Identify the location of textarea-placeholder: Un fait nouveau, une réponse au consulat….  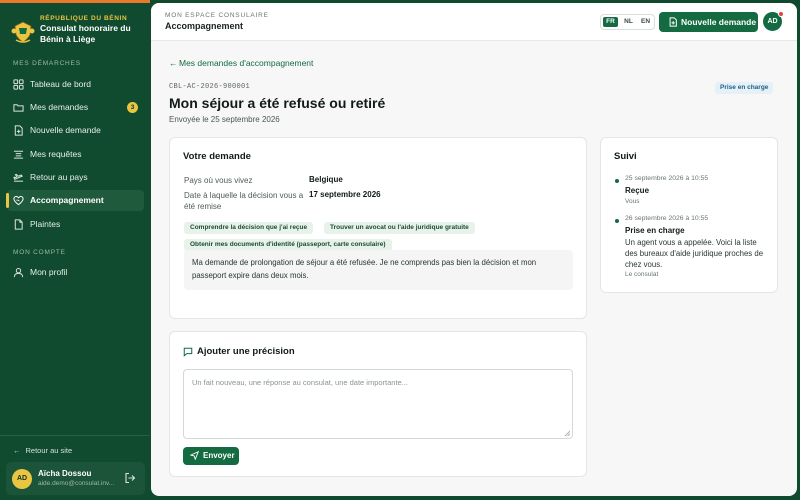
(300, 382).